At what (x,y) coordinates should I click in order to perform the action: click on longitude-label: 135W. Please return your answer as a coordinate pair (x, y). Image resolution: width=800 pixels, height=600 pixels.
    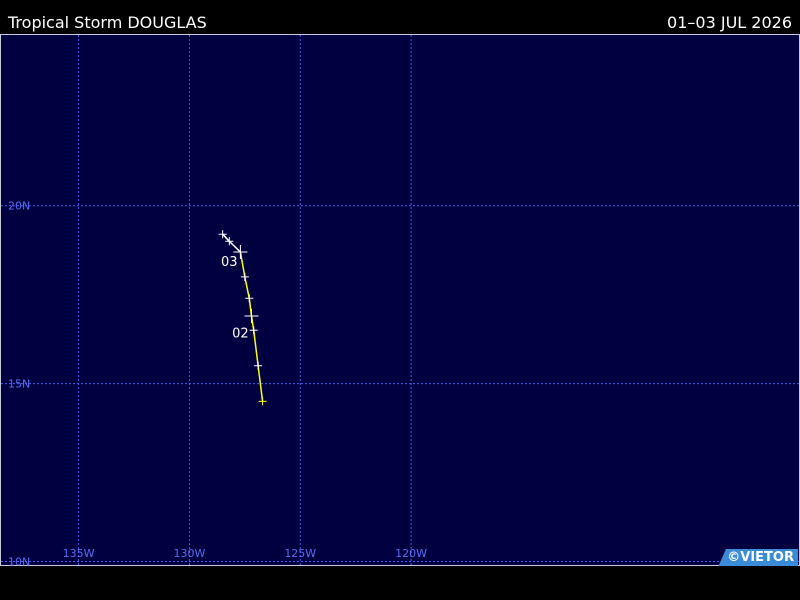
    Looking at the image, I should click on (79, 553).